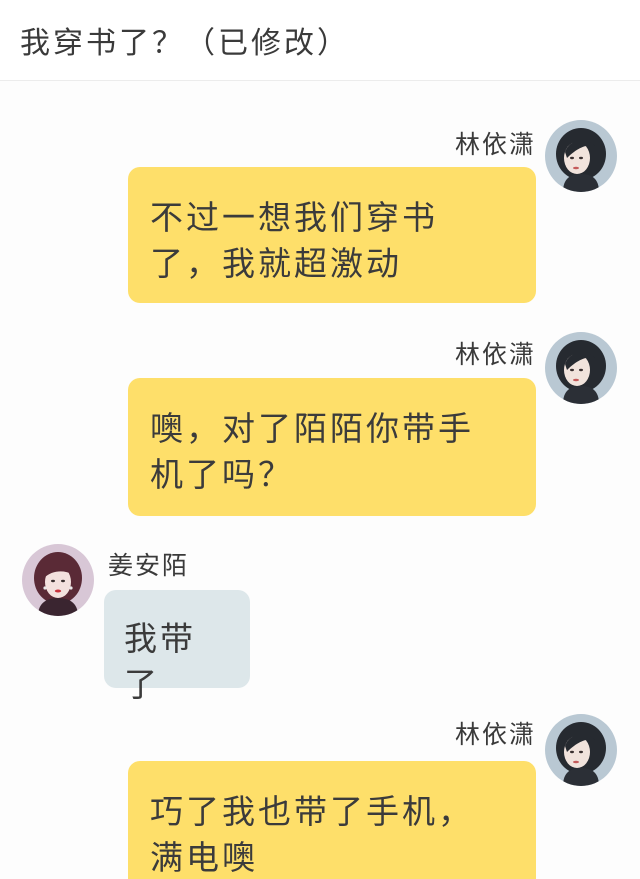 This screenshot has height=879, width=640. I want to click on message-bubble: 巧了我也带了手机， 满电噢, so click(332, 820).